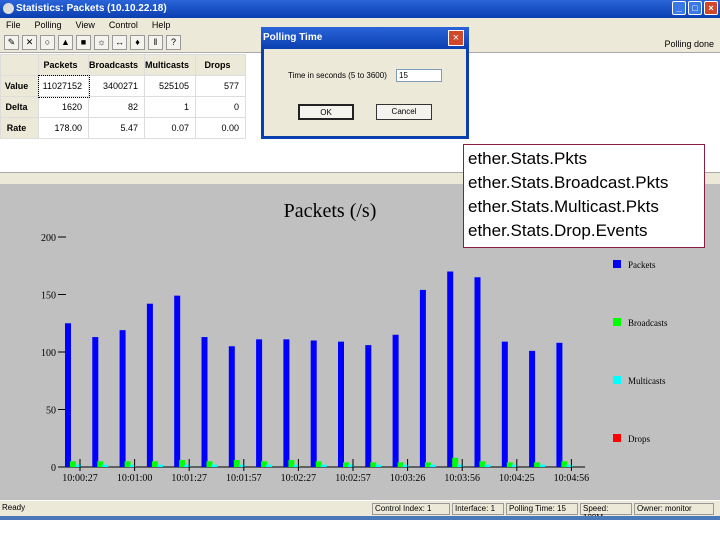 Image resolution: width=720 pixels, height=540 pixels. Describe the element at coordinates (63, 128) in the screenshot. I see `table-cell: 178.00` at that location.